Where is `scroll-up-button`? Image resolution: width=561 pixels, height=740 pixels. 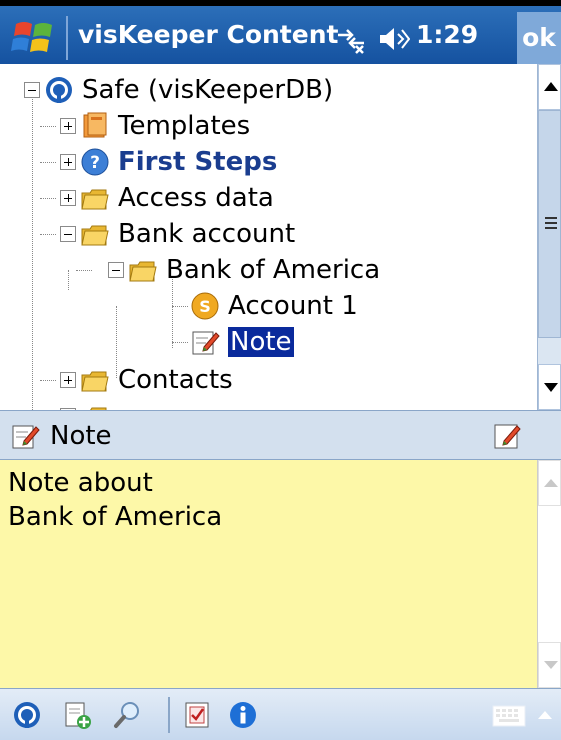 scroll-up-button is located at coordinates (549, 87).